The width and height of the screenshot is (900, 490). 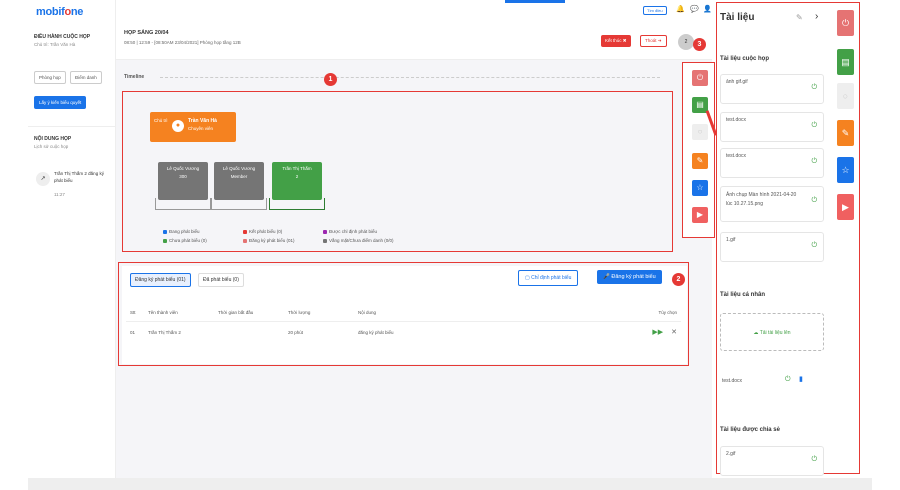 I want to click on queue-detail: 2, so click(x=297, y=176).